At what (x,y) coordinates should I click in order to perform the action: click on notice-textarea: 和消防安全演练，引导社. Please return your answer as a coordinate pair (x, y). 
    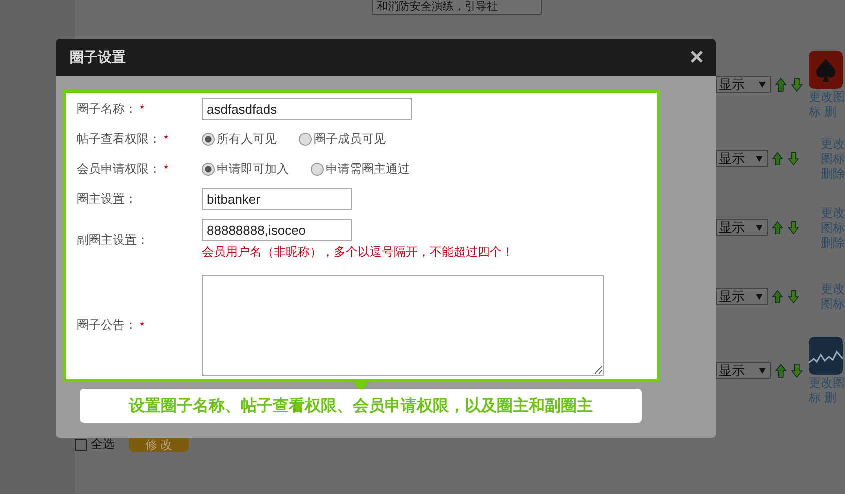
    Looking at the image, I should click on (457, 7).